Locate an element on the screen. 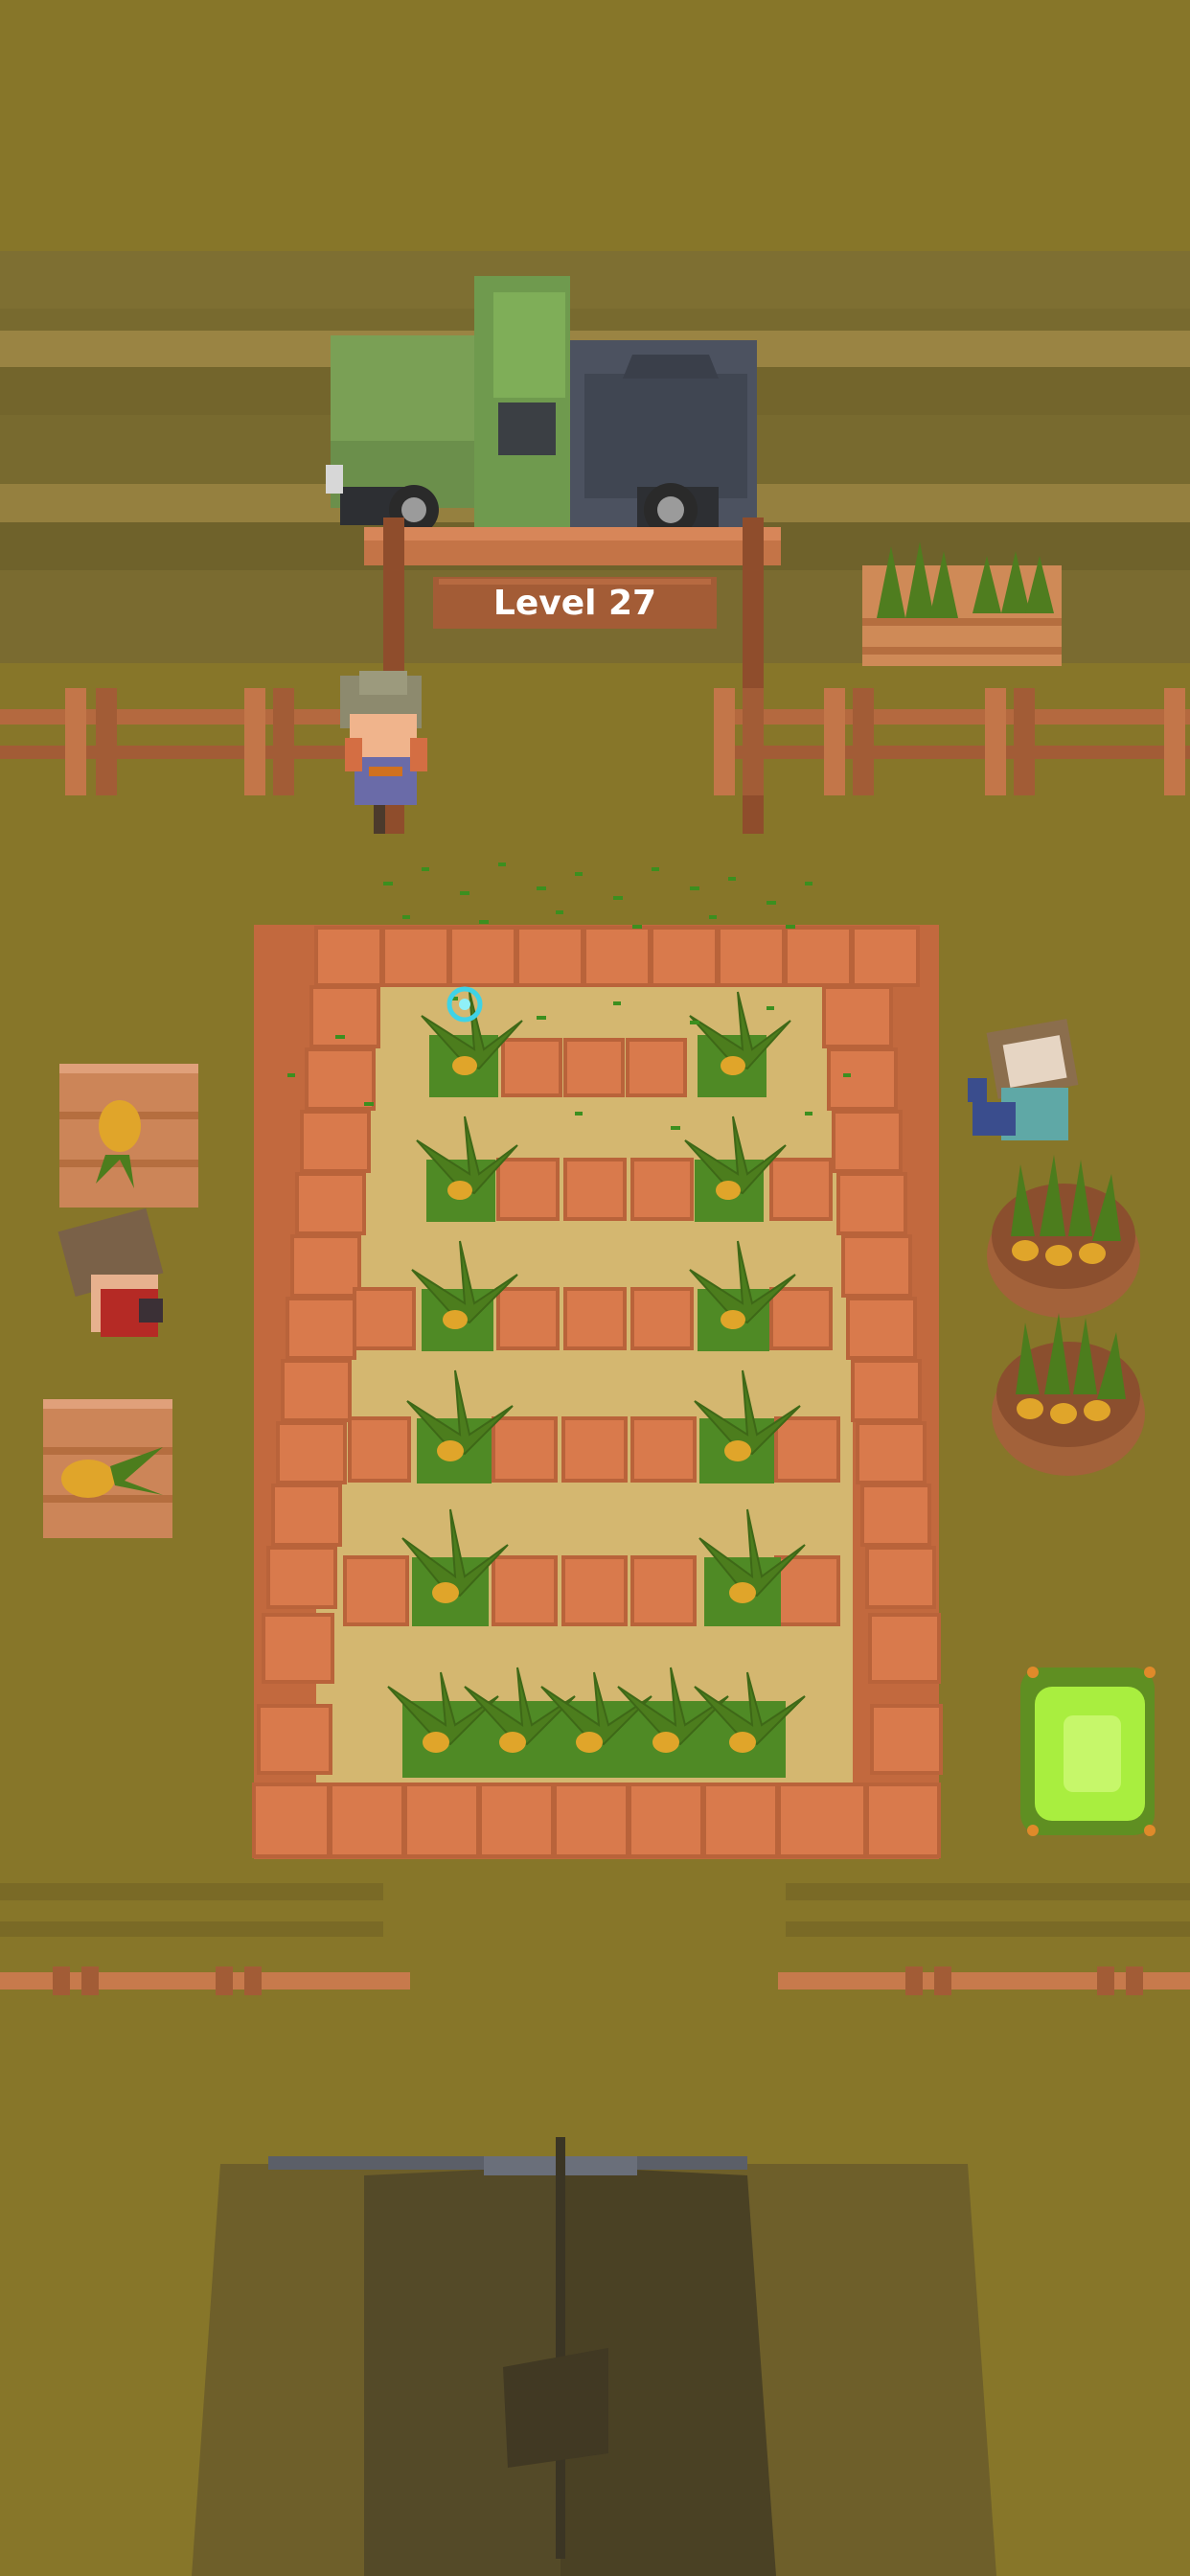 The height and width of the screenshot is (2576, 1190). lime-bin is located at coordinates (1088, 1751).